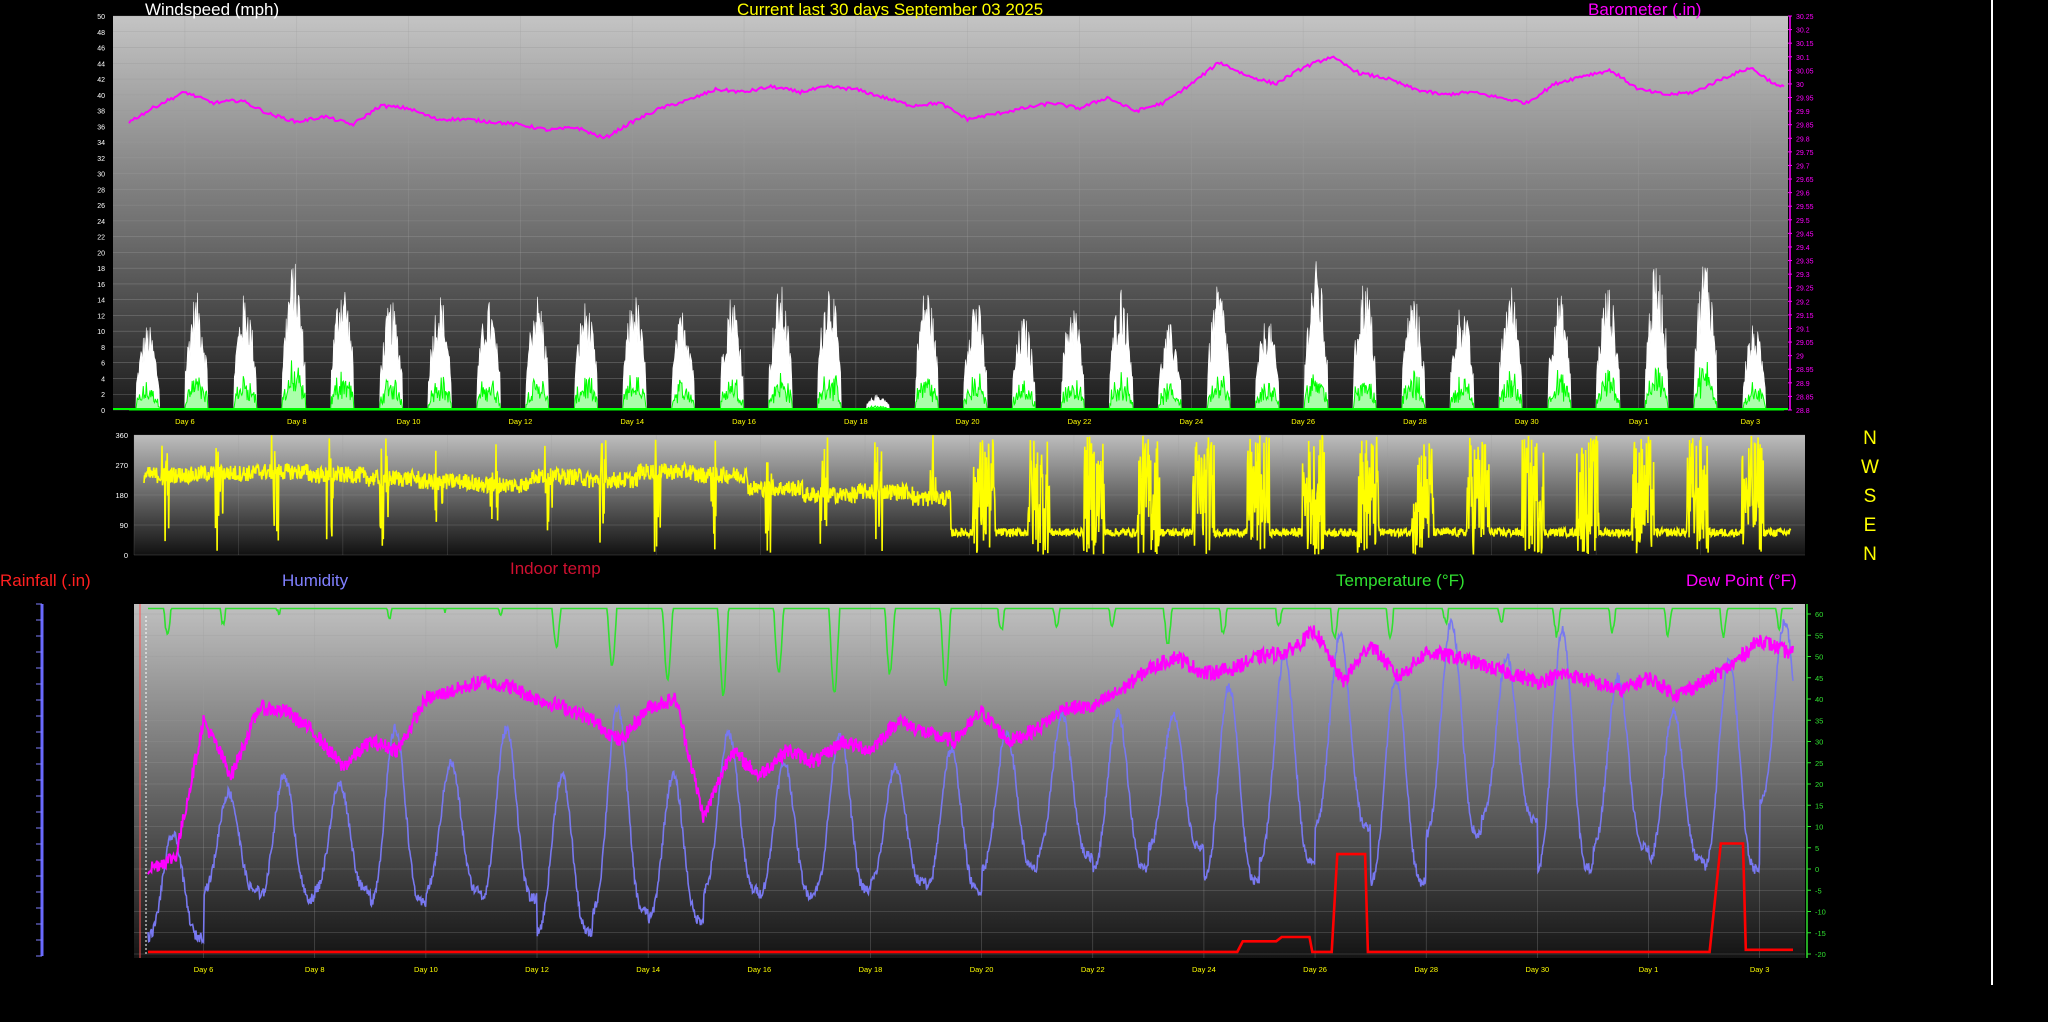 The image size is (2048, 1022). Describe the element at coordinates (121, 465) in the screenshot. I see `direction-axis-tick-label: 270` at that location.